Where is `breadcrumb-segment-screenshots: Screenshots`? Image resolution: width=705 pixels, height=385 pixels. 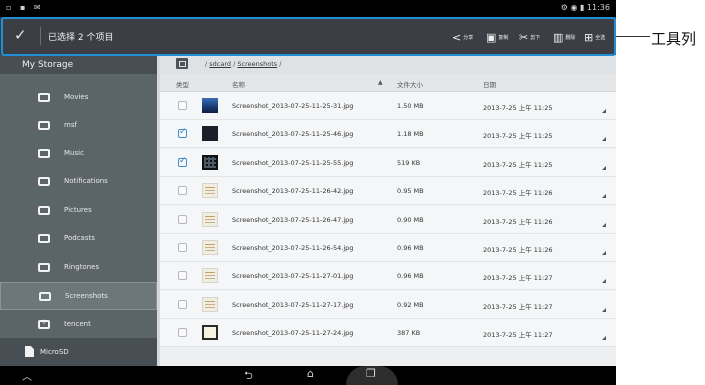
breadcrumb-segment-screenshots: Screenshots is located at coordinates (257, 64).